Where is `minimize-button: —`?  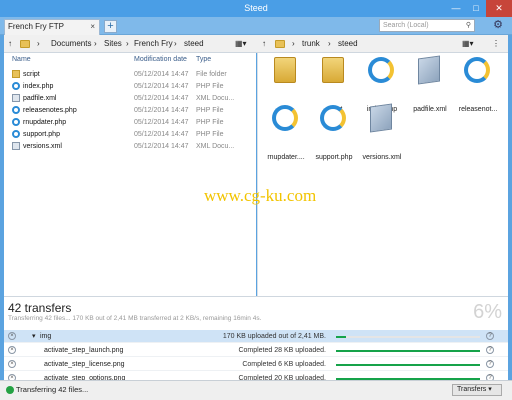
minimize-button: — is located at coordinates (456, 8).